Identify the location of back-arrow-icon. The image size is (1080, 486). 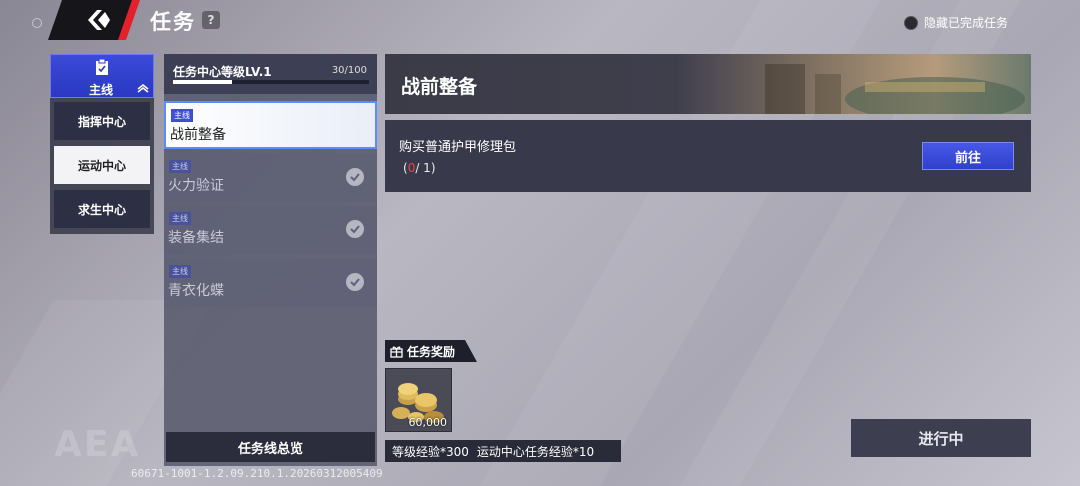
(99, 20).